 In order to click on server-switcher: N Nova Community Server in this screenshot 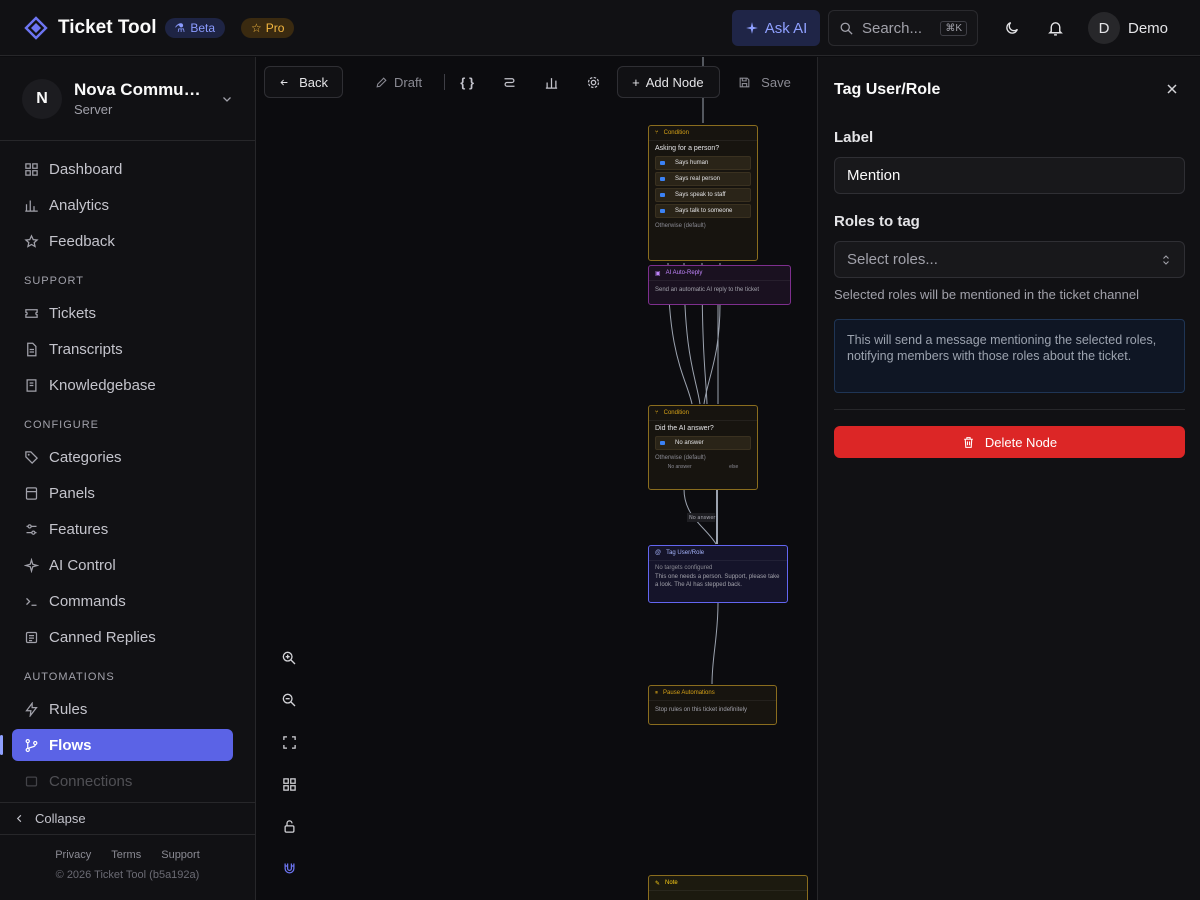, I will do `click(127, 99)`.